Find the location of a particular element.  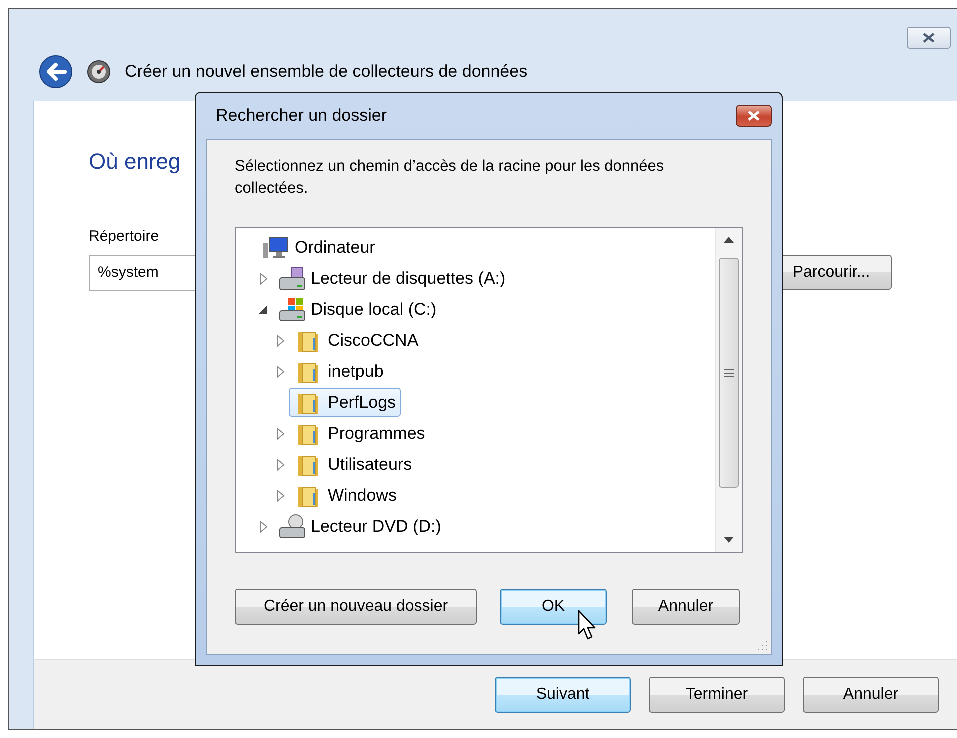

page-heading: Où enreg is located at coordinates (135, 162).